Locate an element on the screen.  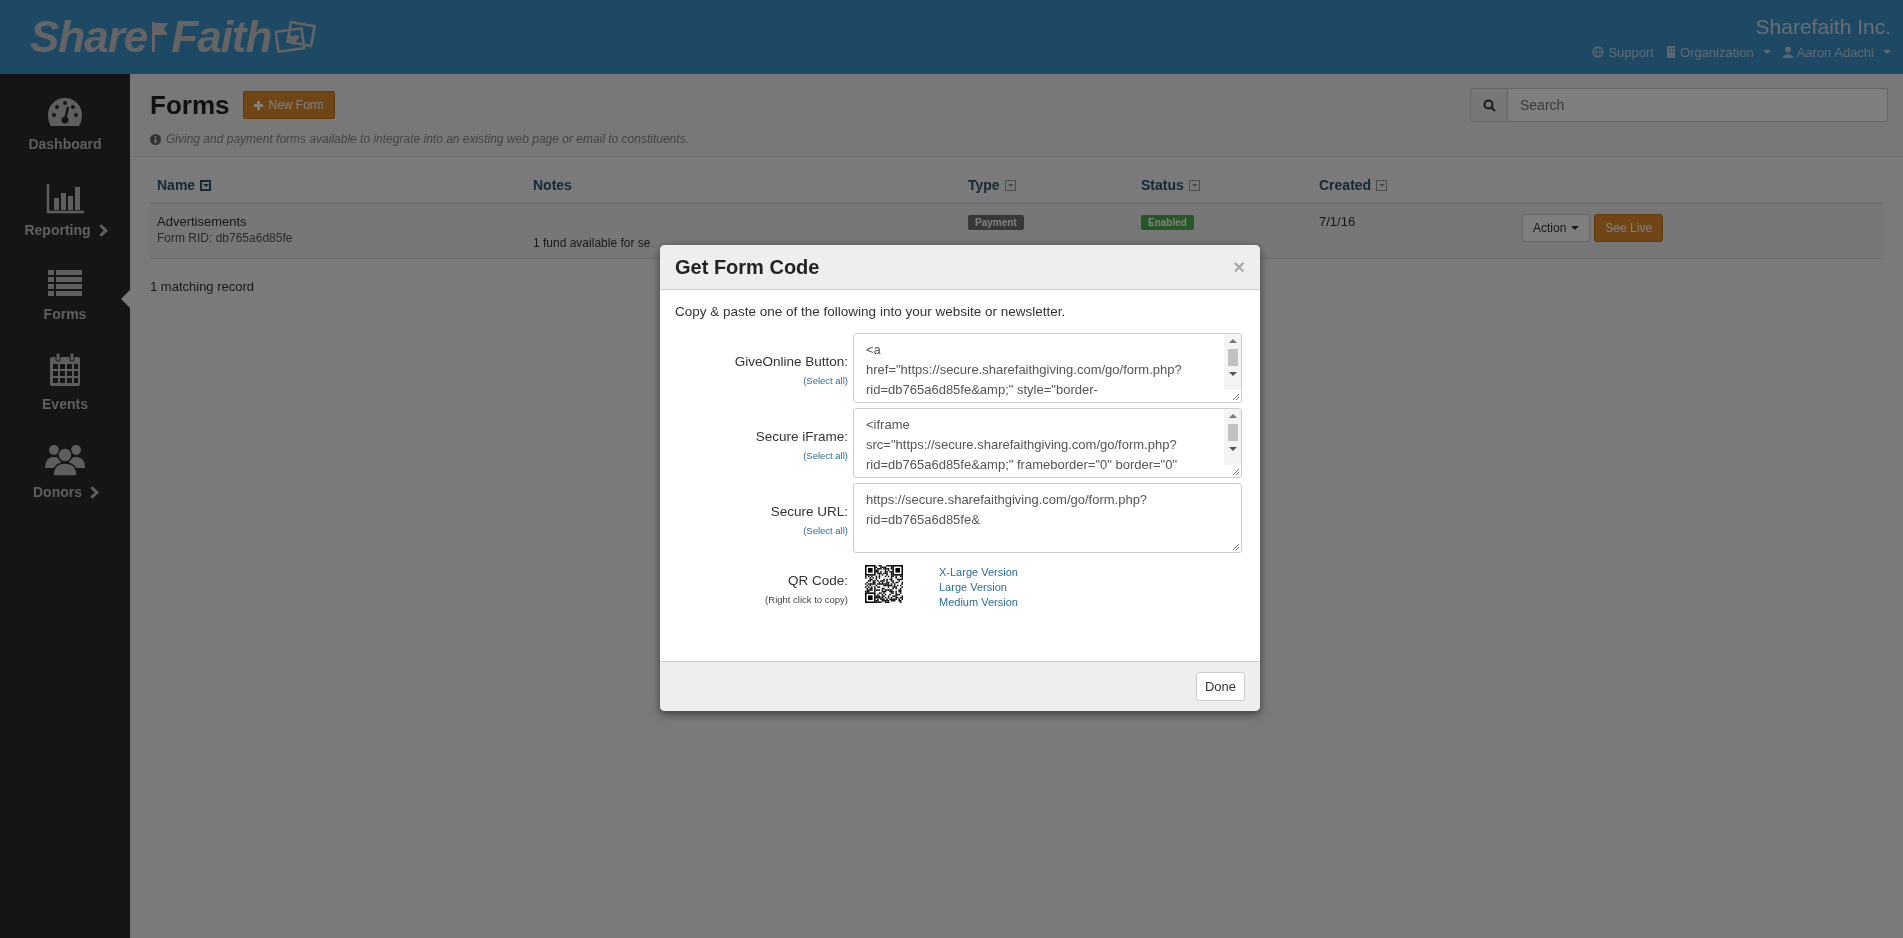
page-title: Forms is located at coordinates (190, 105).